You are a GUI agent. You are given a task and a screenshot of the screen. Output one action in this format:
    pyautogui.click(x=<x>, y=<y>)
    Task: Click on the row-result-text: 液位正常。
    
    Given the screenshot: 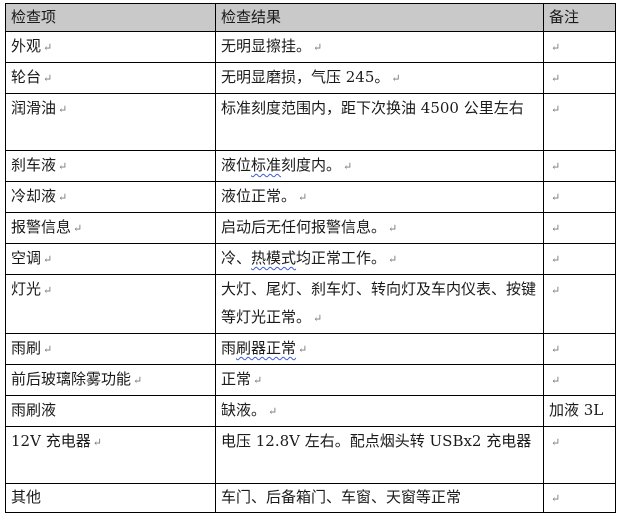 What is the action you would take?
    pyautogui.click(x=259, y=196)
    